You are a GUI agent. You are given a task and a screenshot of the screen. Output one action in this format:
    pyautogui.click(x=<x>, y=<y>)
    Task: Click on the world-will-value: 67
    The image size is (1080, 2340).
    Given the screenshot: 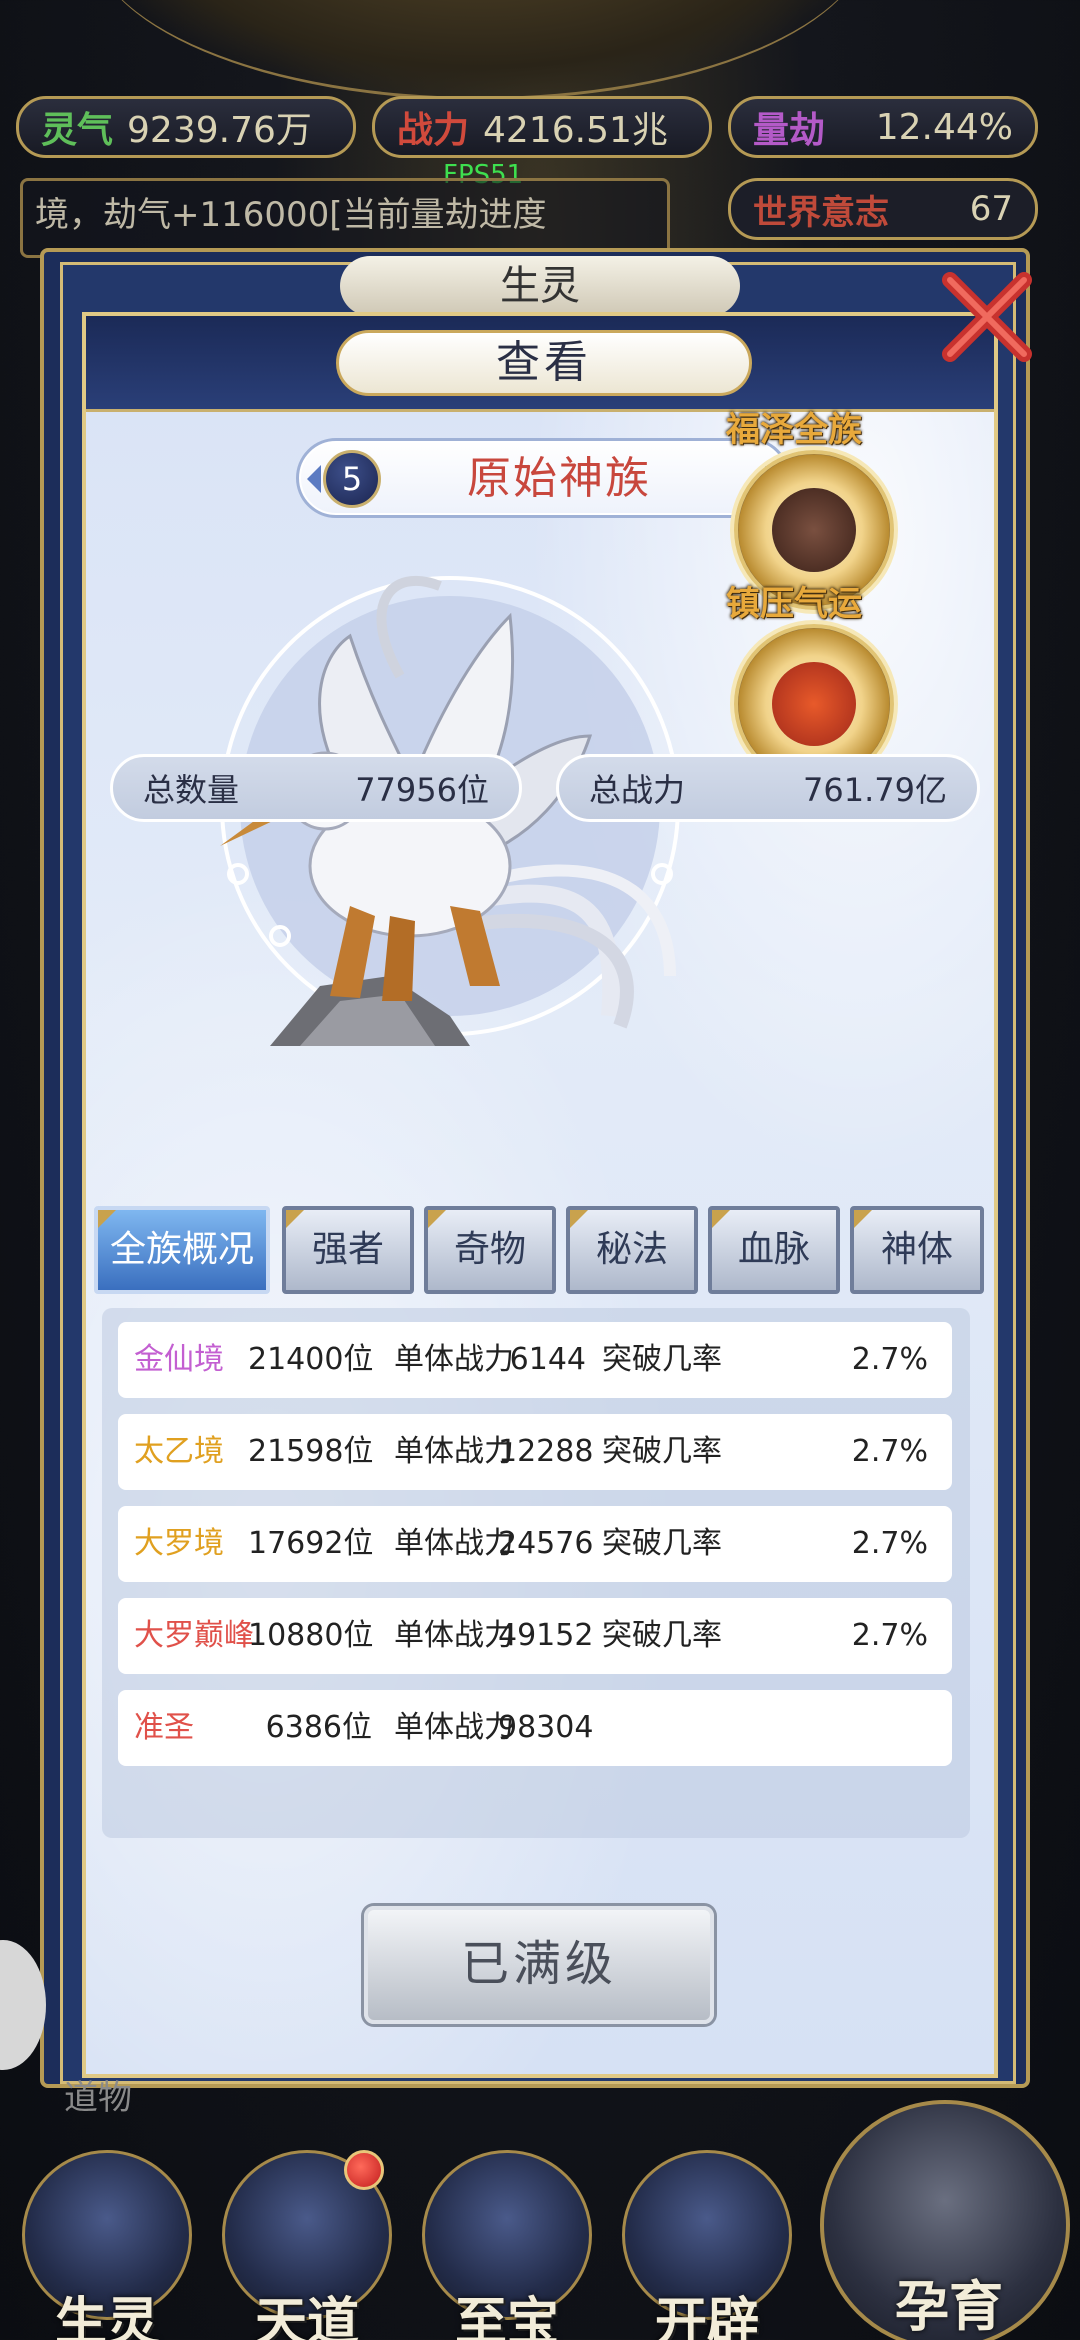 What is the action you would take?
    pyautogui.click(x=991, y=209)
    